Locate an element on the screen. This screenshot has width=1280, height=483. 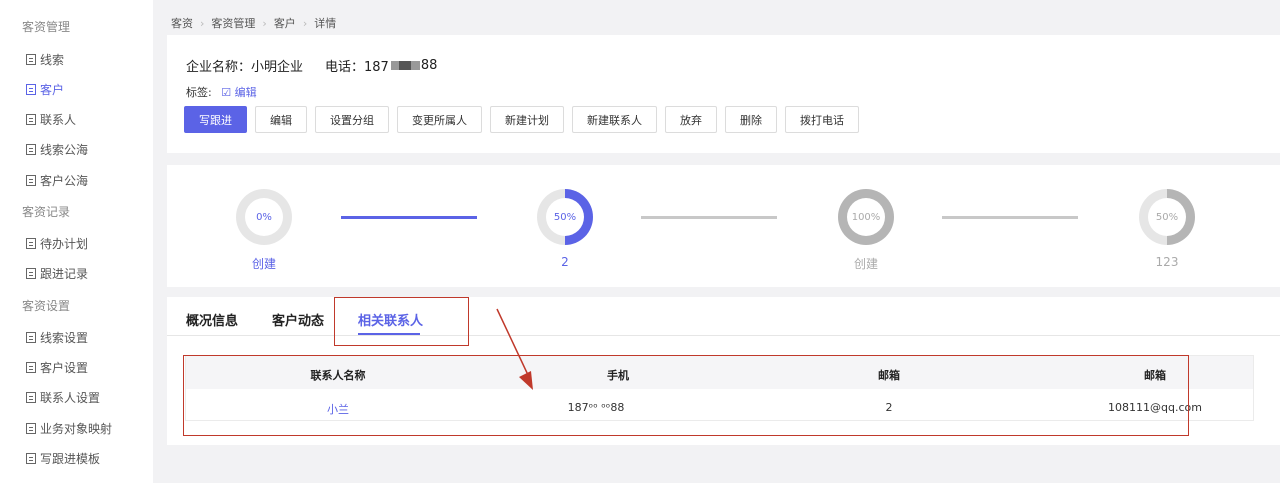
tags-row: 标签: ☑ 编辑 is located at coordinates (221, 92).